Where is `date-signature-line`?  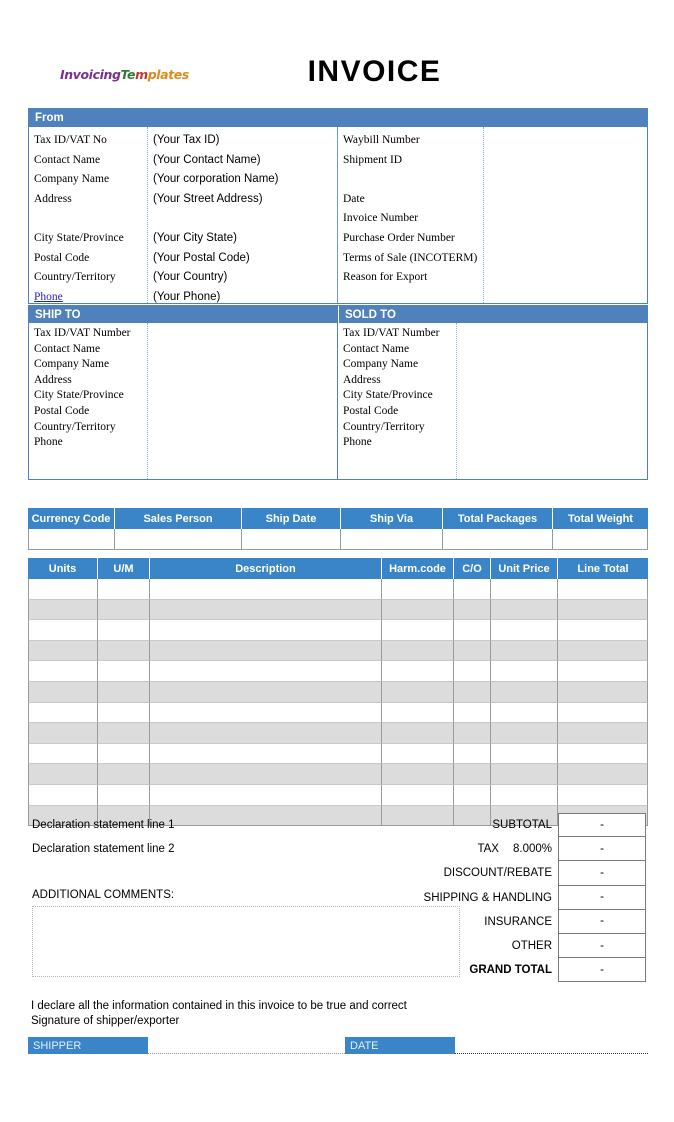
date-signature-line is located at coordinates (551, 1053).